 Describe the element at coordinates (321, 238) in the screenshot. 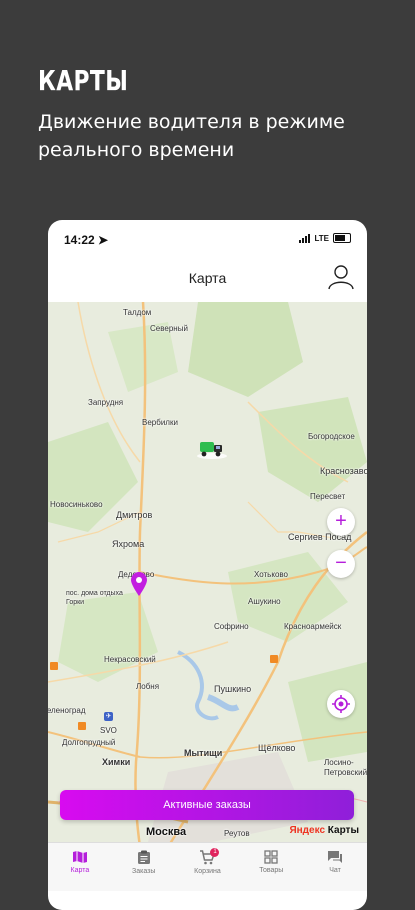

I see `network-type: LTE` at that location.